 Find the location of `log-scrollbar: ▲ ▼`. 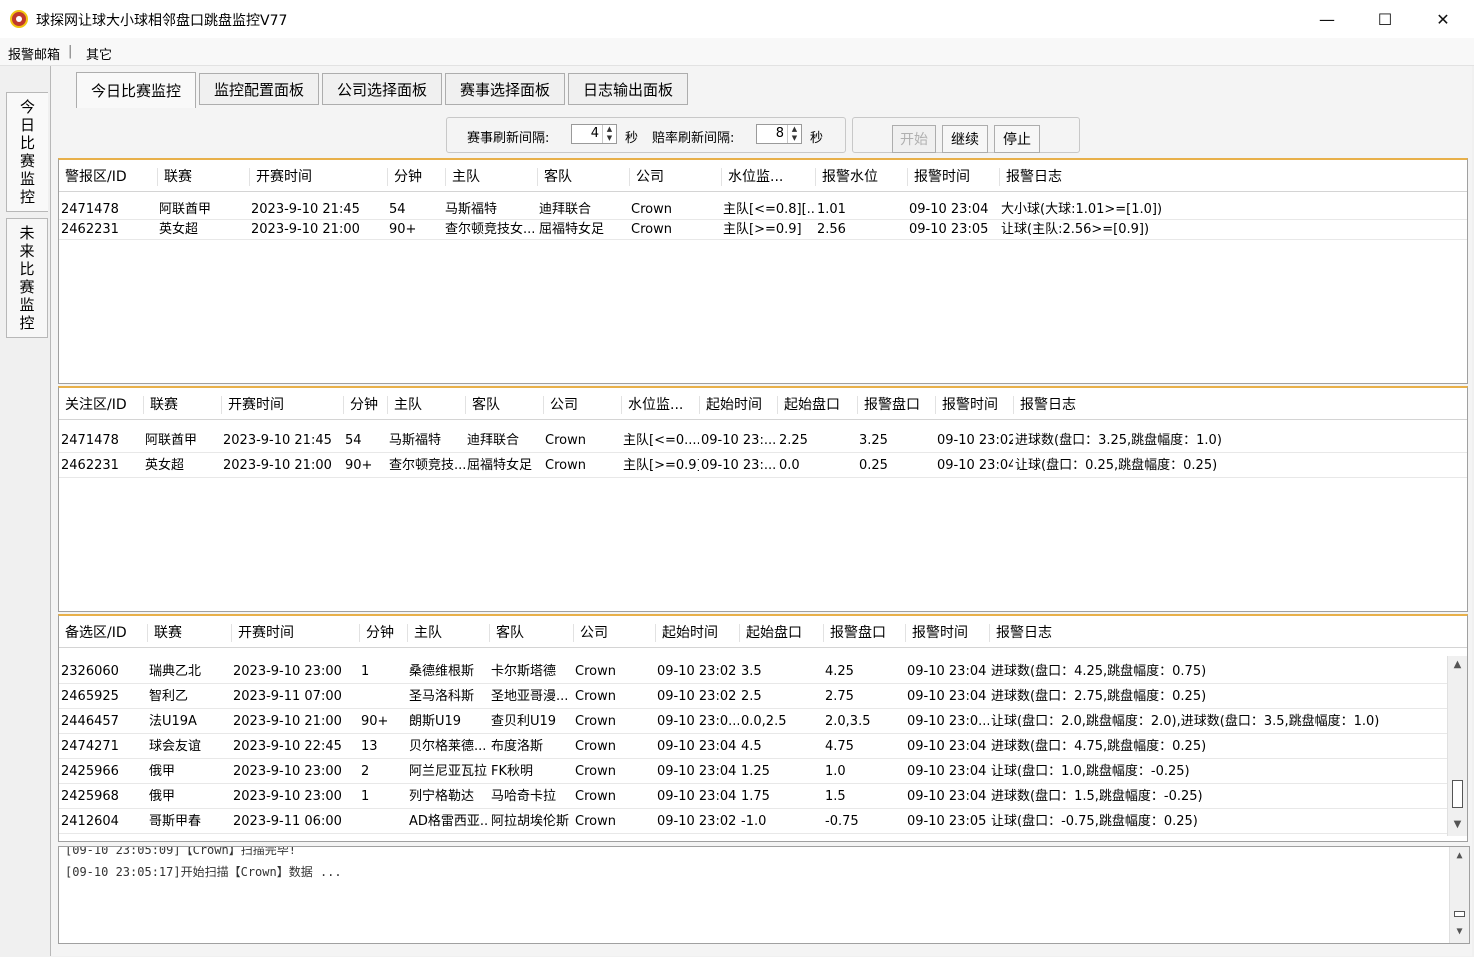

log-scrollbar: ▲ ▼ is located at coordinates (1459, 895).